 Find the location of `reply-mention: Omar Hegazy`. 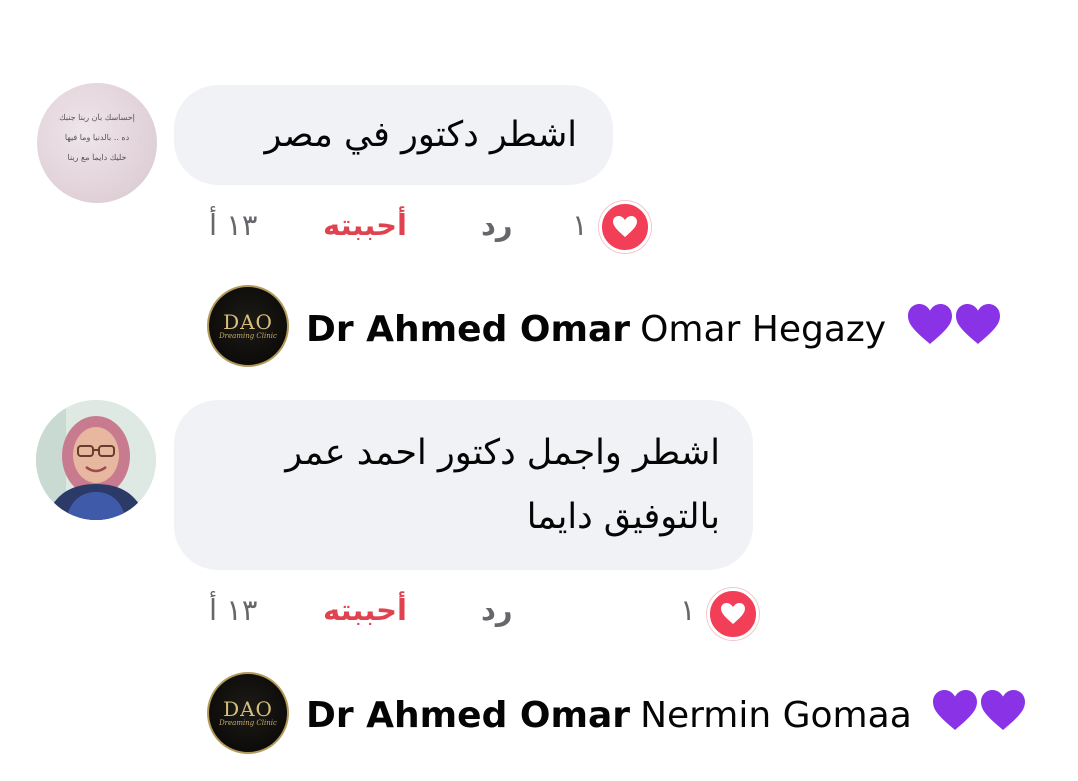

reply-mention: Omar Hegazy is located at coordinates (763, 329).